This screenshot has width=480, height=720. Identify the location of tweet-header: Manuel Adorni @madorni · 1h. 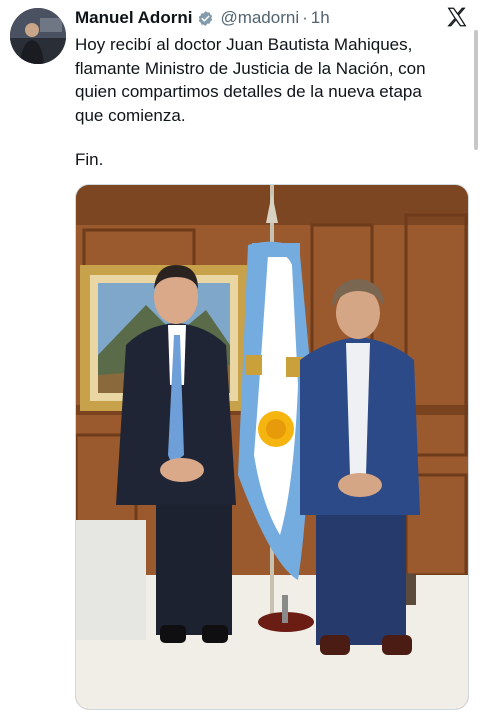
(247, 18).